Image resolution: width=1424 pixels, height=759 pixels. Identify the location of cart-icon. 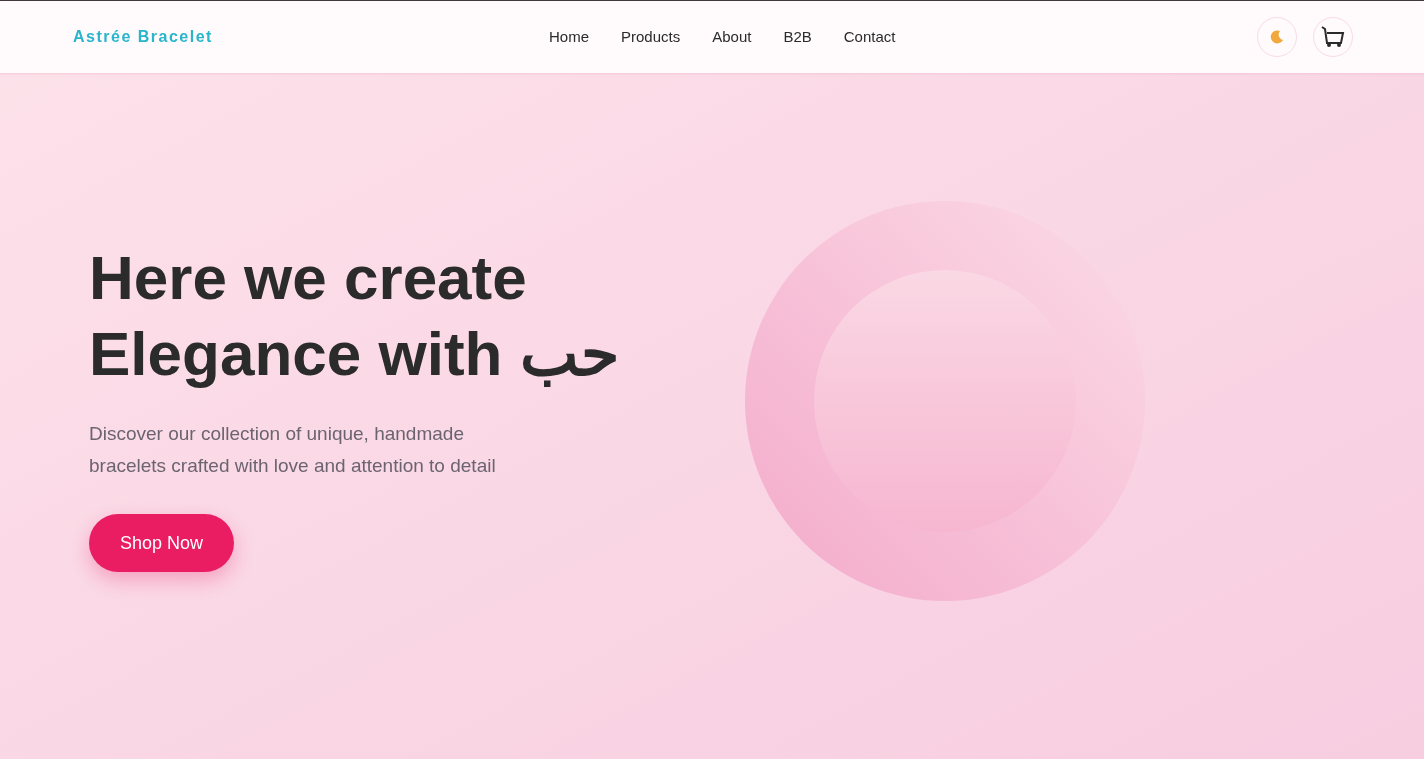
(1333, 37).